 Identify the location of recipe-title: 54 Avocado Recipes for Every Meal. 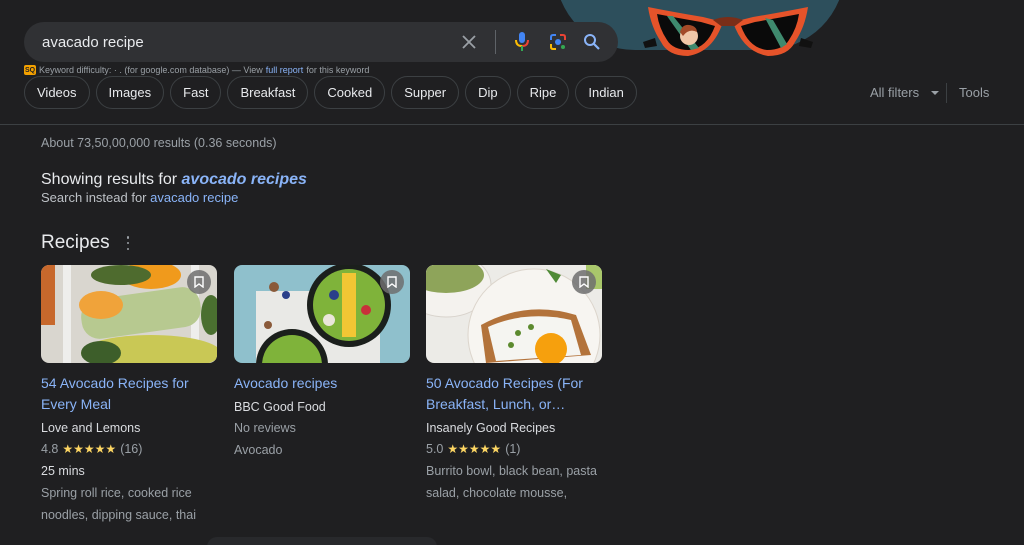
(129, 394).